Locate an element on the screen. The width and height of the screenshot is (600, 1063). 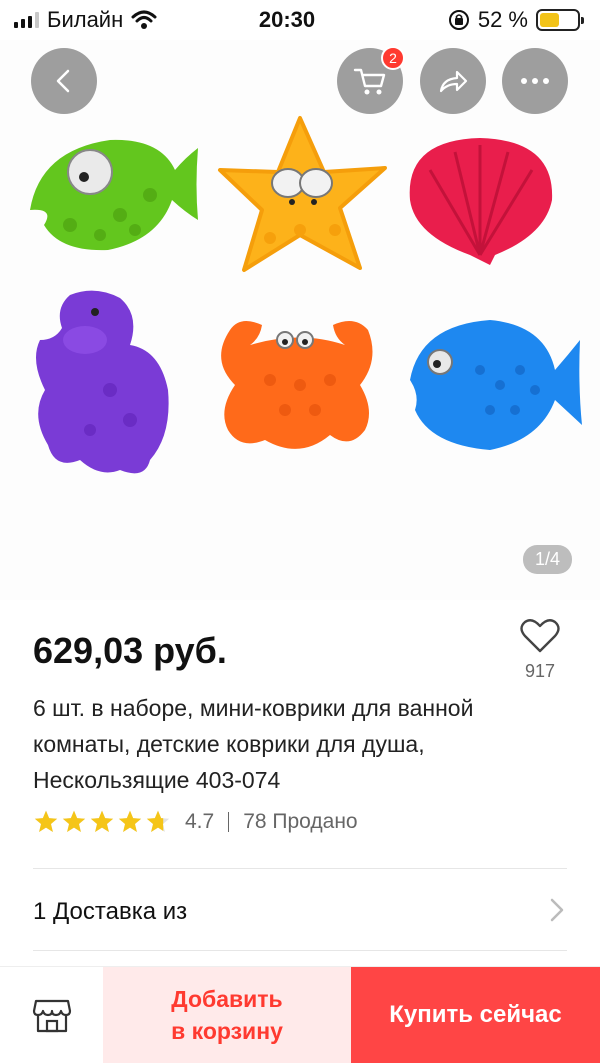
store-icon is located at coordinates (51, 1016).